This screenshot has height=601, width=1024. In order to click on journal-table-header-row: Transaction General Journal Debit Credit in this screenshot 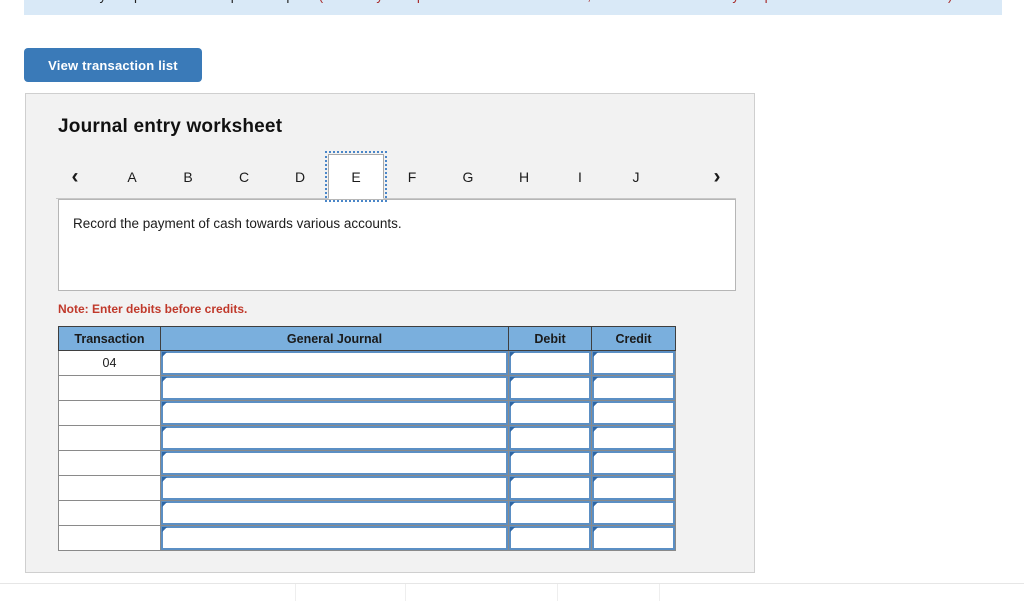, I will do `click(367, 338)`.